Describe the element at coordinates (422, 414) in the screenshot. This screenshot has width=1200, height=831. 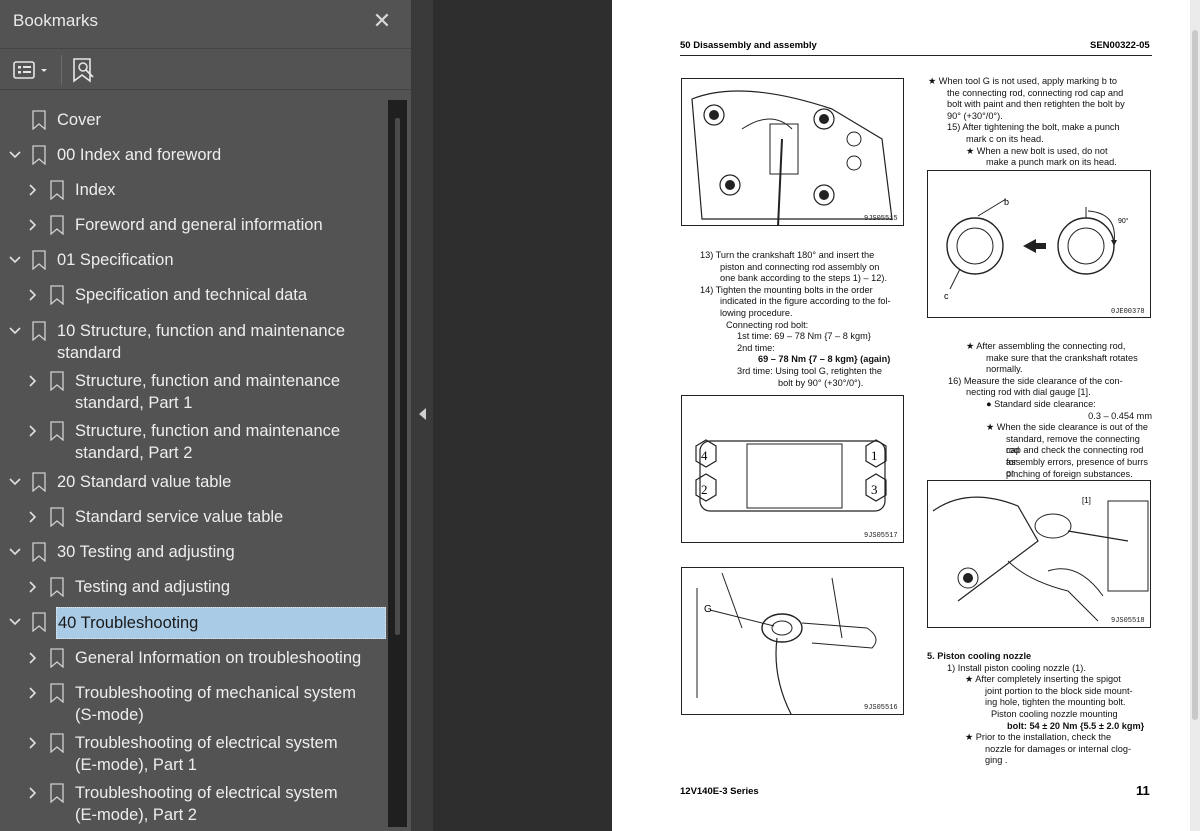
I see `collapse-panel-arrow-icon` at that location.